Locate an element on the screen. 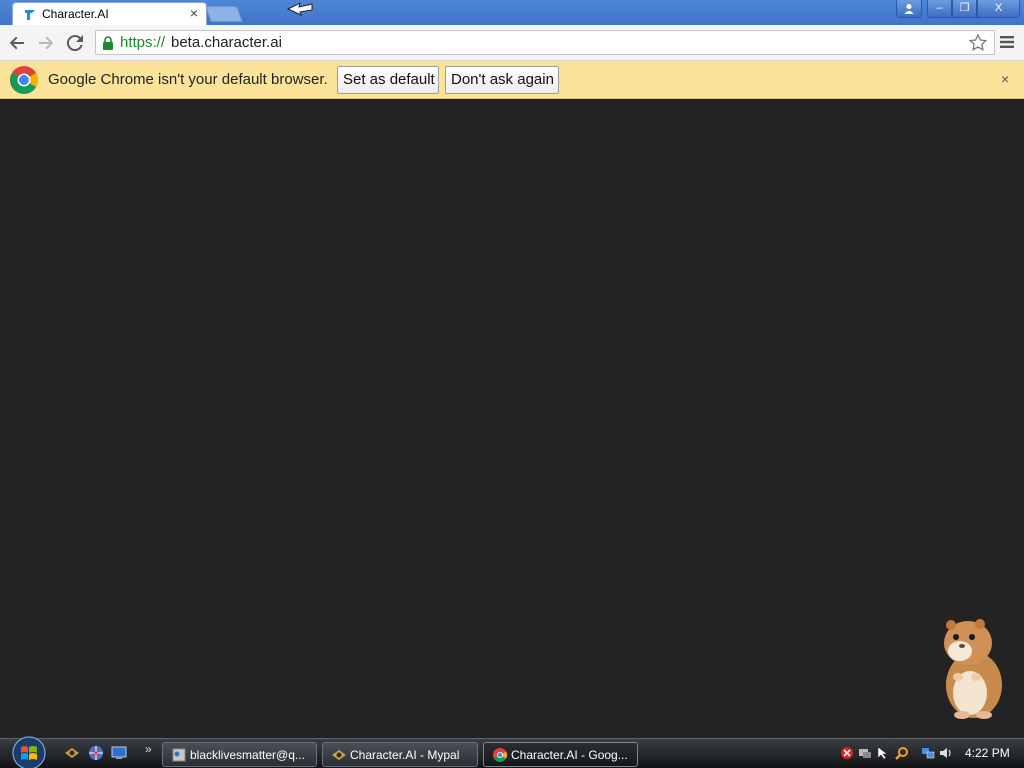  user-icon is located at coordinates (909, 9).